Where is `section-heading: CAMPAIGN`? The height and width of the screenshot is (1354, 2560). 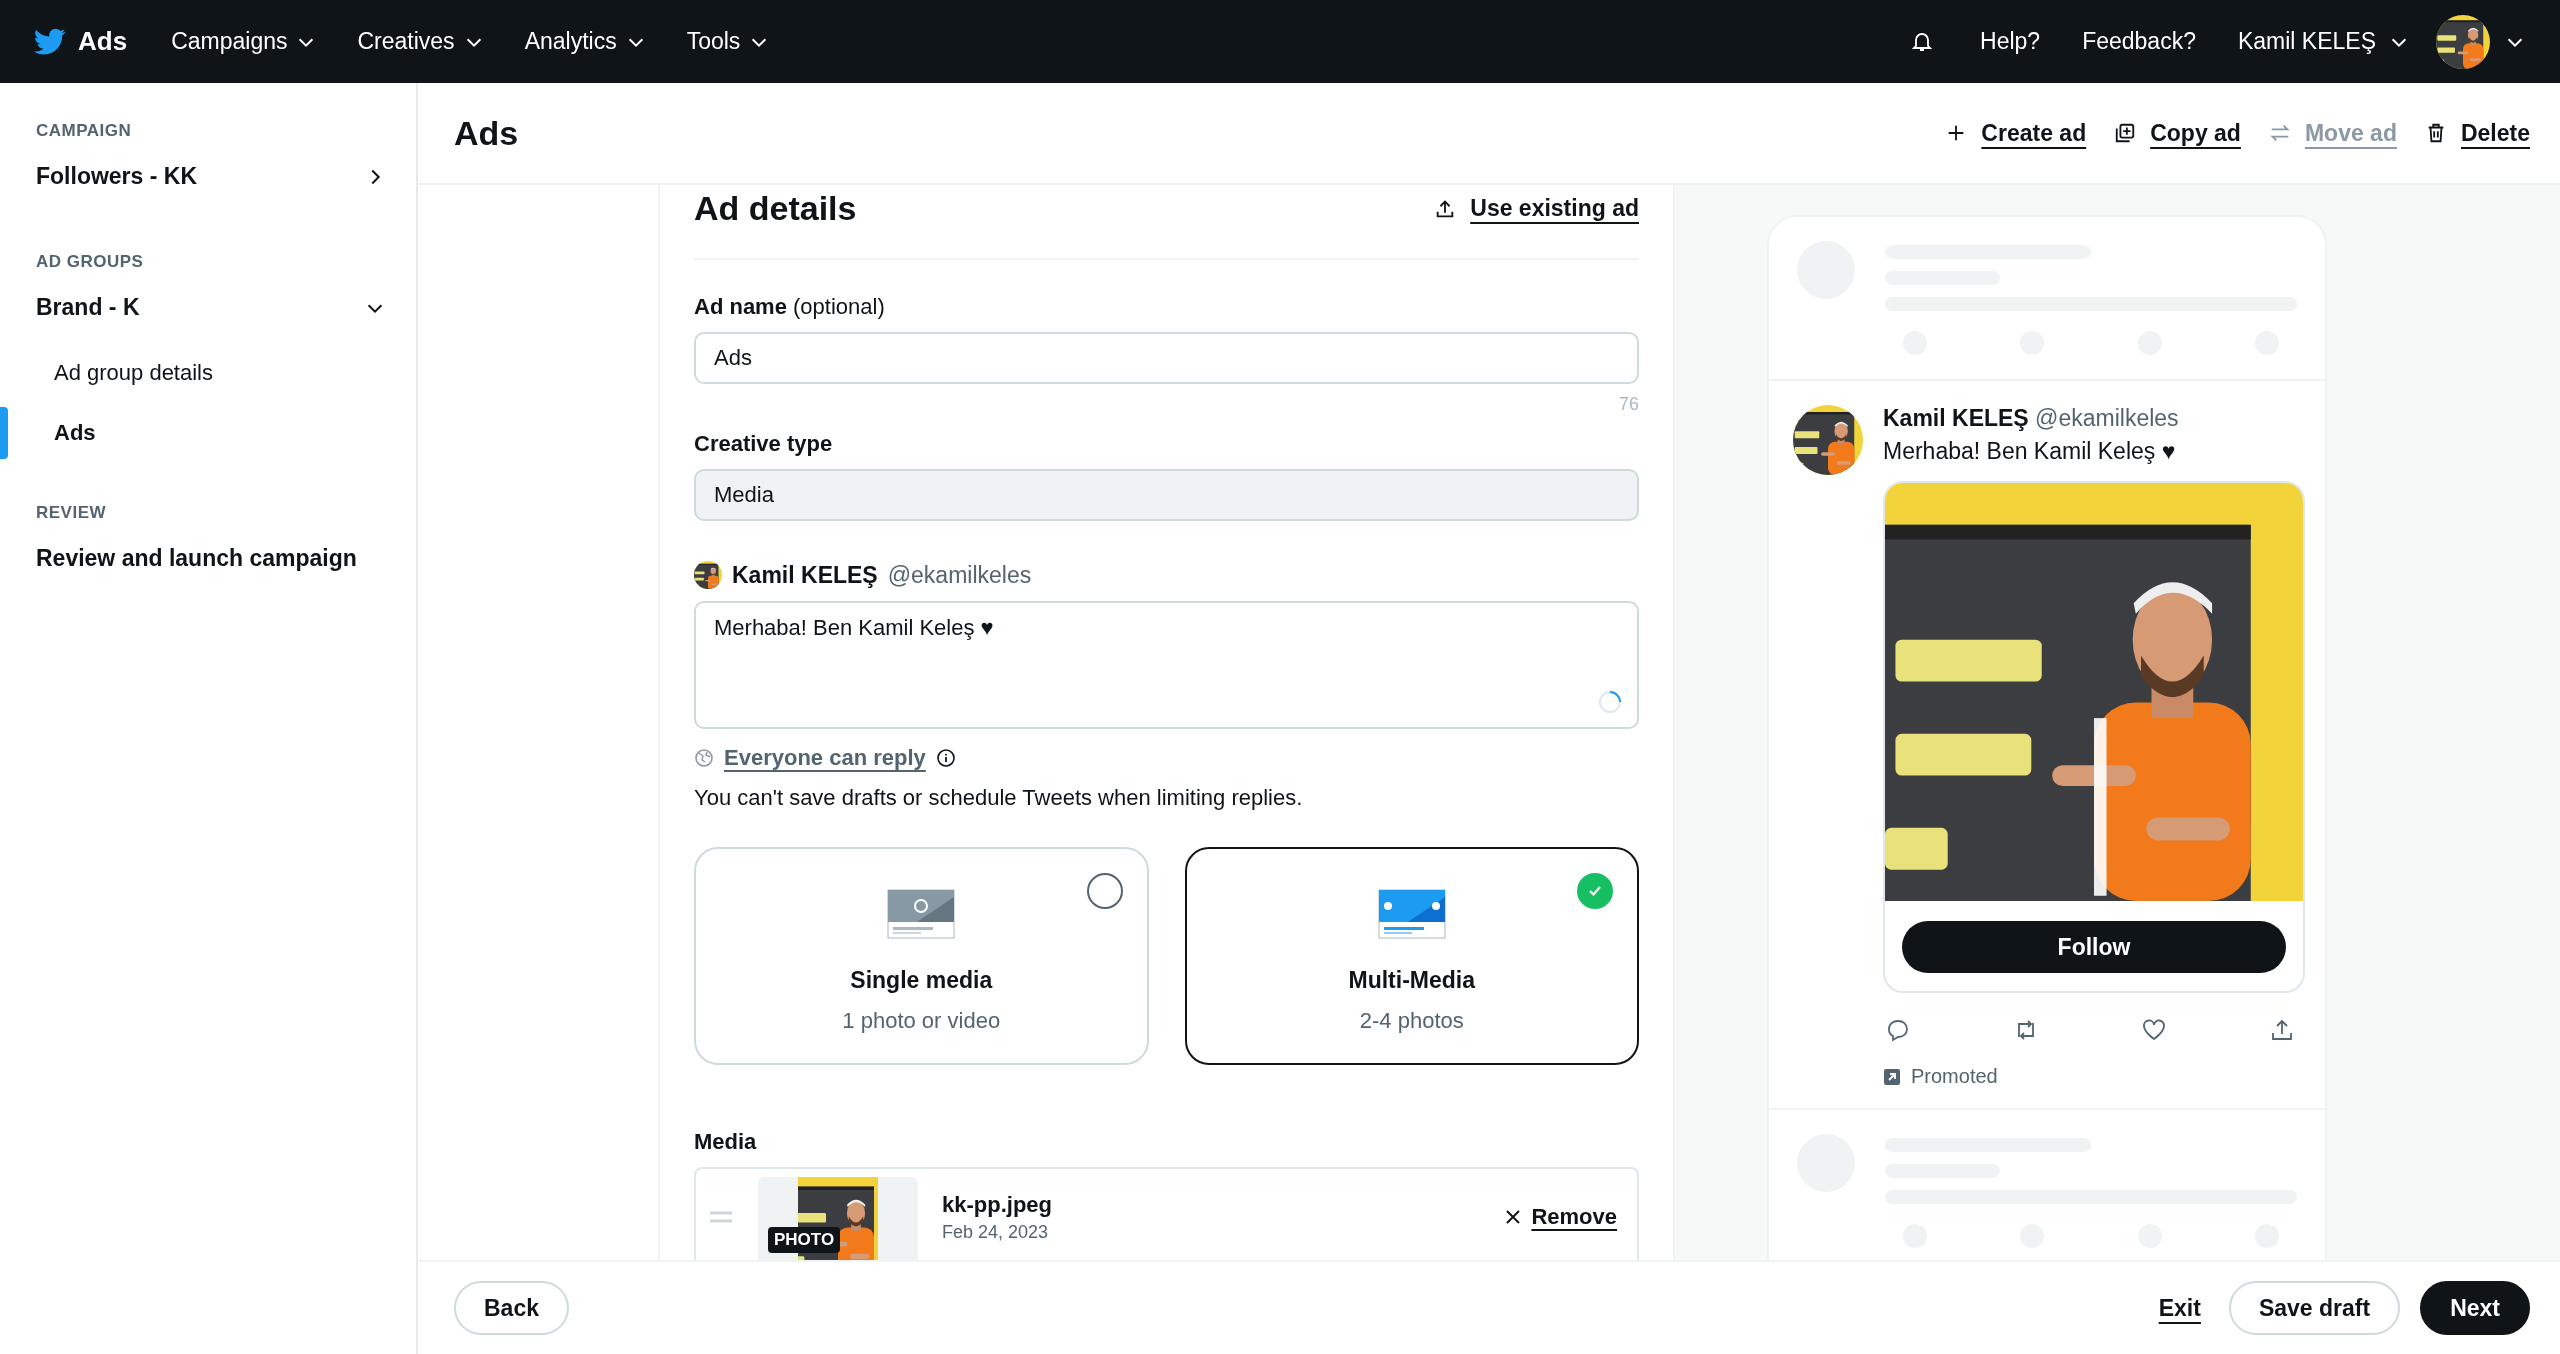
section-heading: CAMPAIGN is located at coordinates (84, 130).